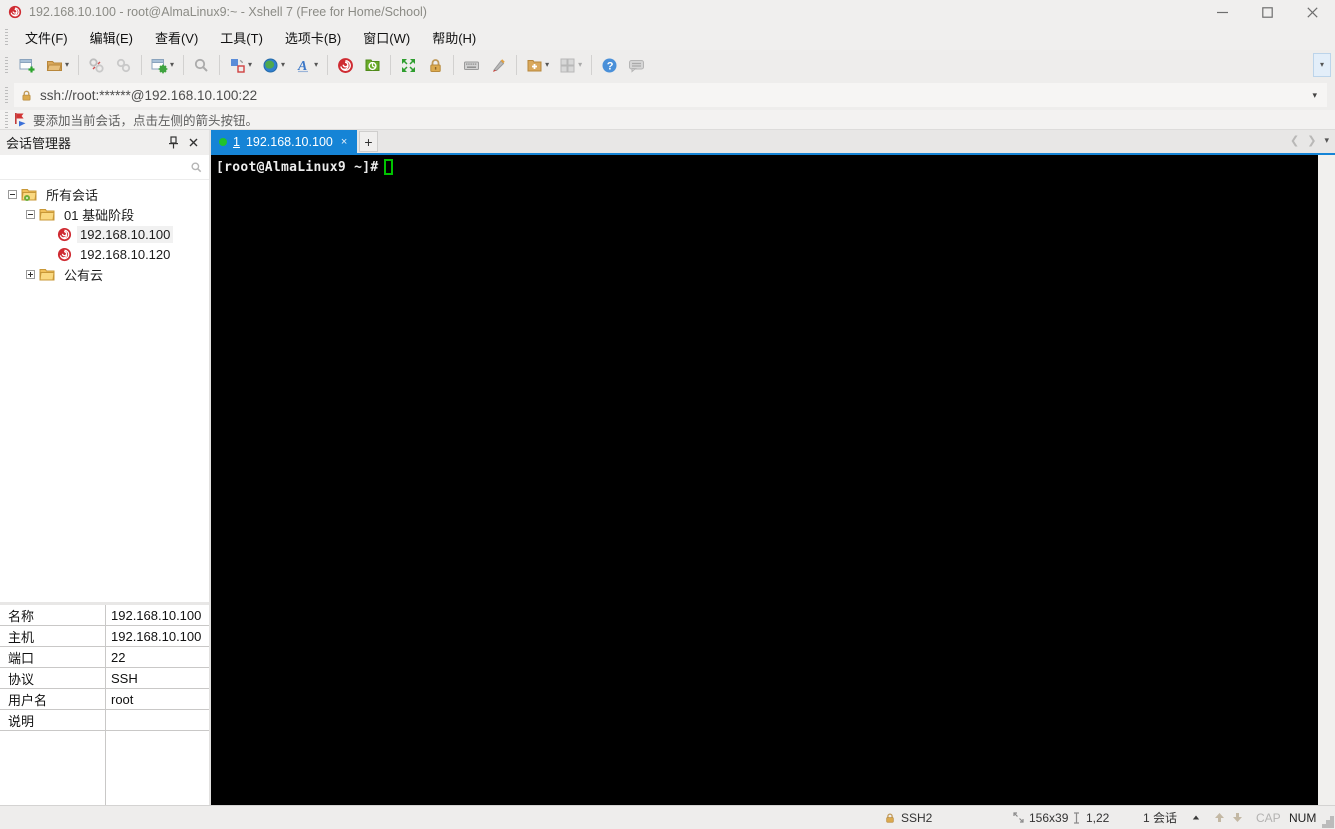 The height and width of the screenshot is (829, 1335). What do you see at coordinates (1237, 817) in the screenshot?
I see `scroll-down-icon` at bounding box center [1237, 817].